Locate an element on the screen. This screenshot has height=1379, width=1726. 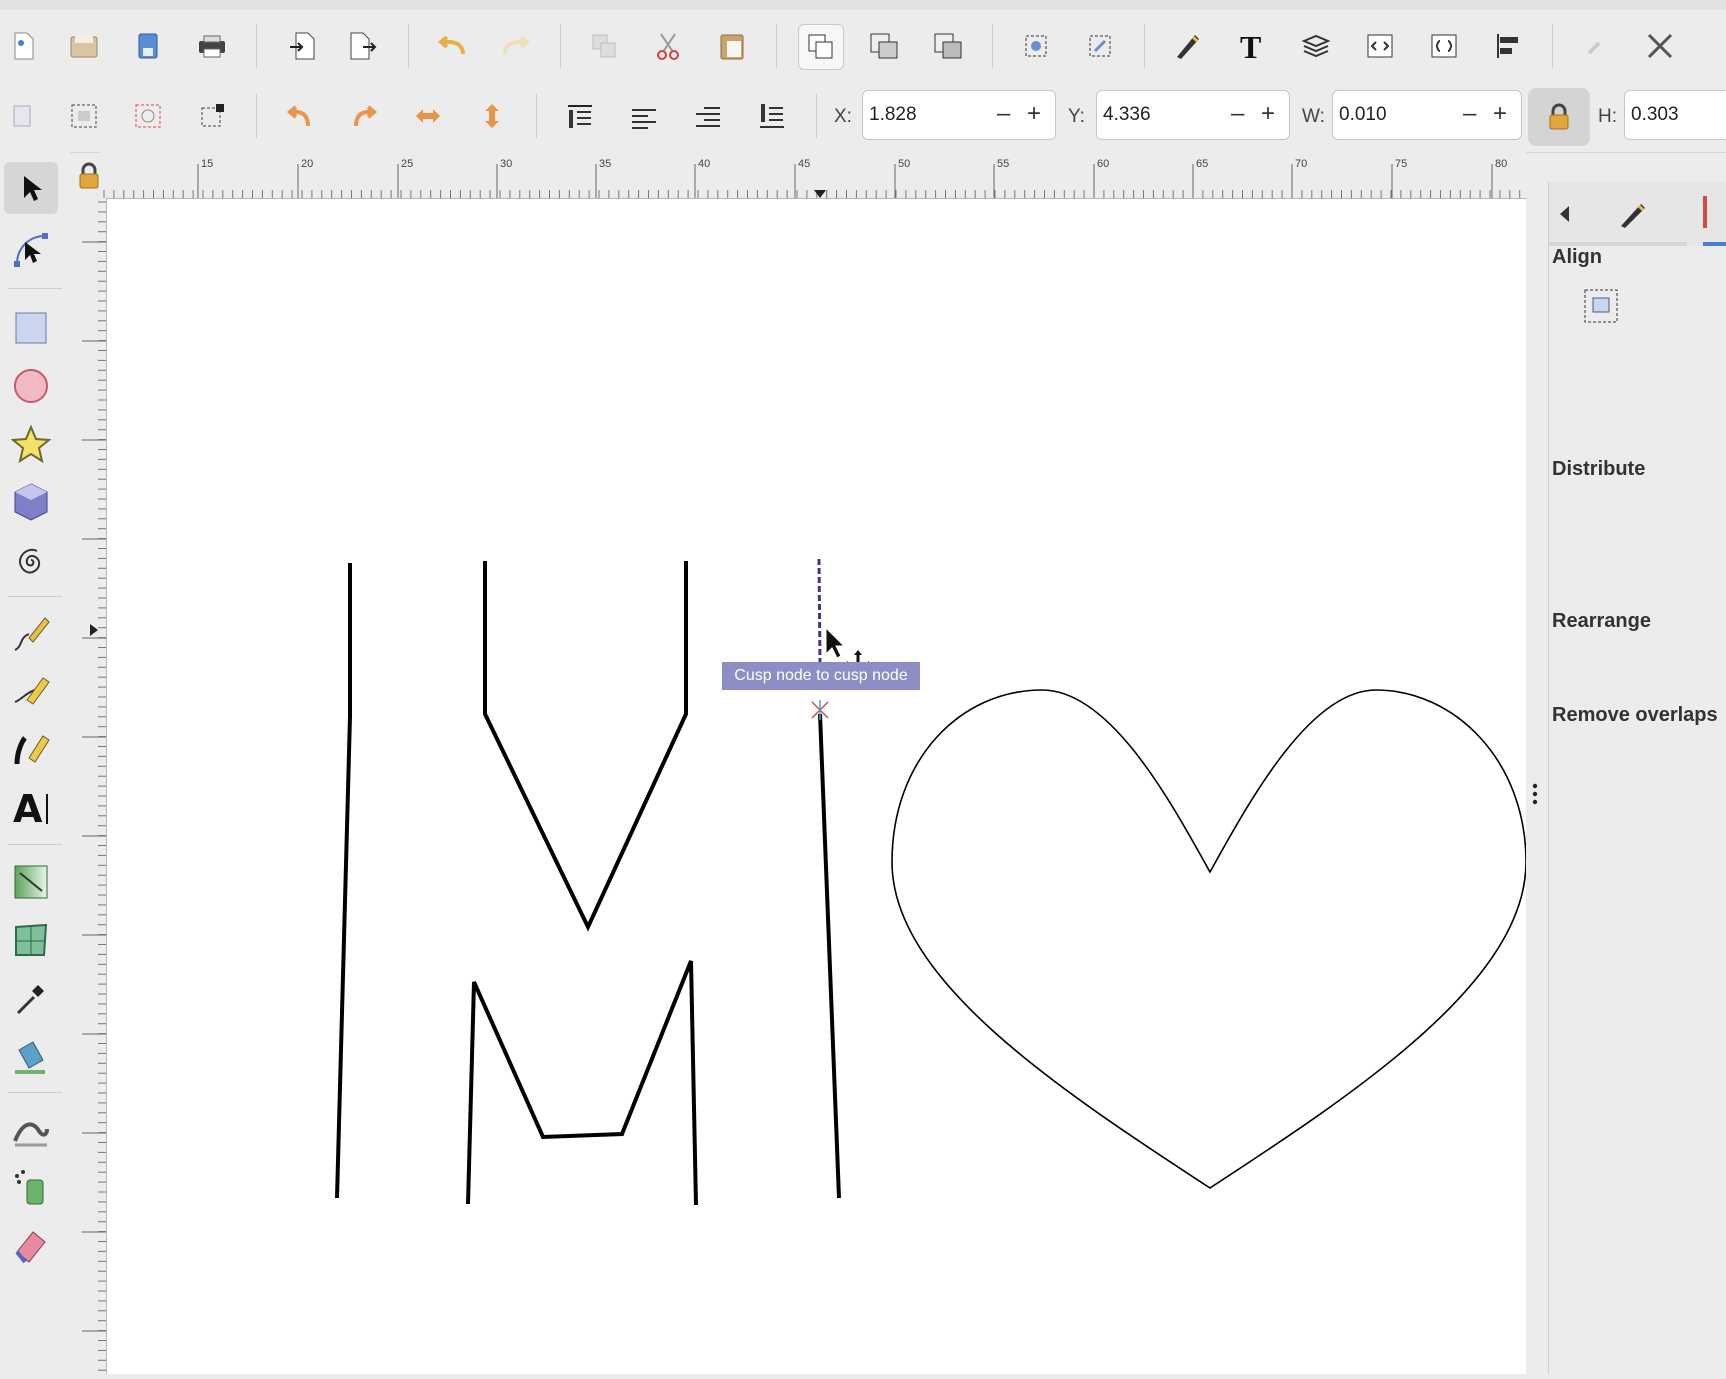
y-decrement-button: – is located at coordinates (1237, 114).